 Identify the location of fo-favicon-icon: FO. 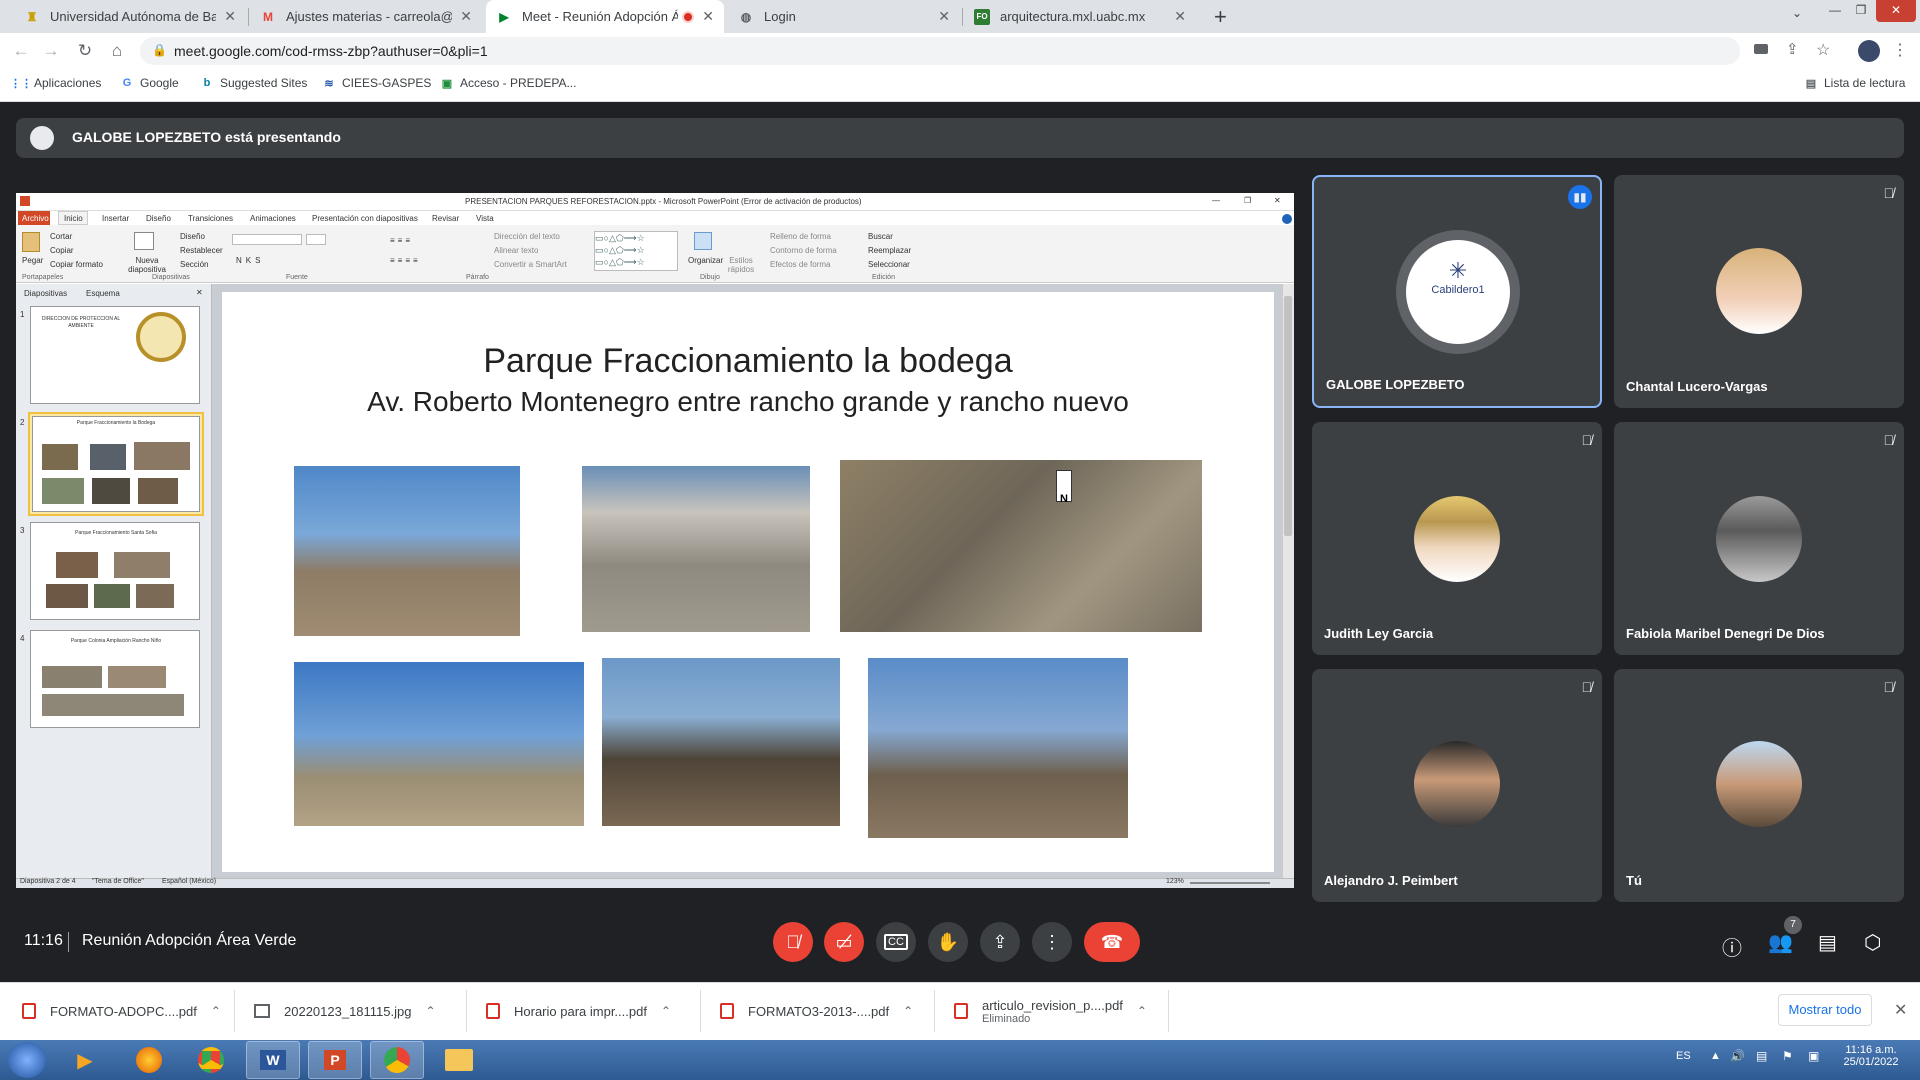
(982, 16).